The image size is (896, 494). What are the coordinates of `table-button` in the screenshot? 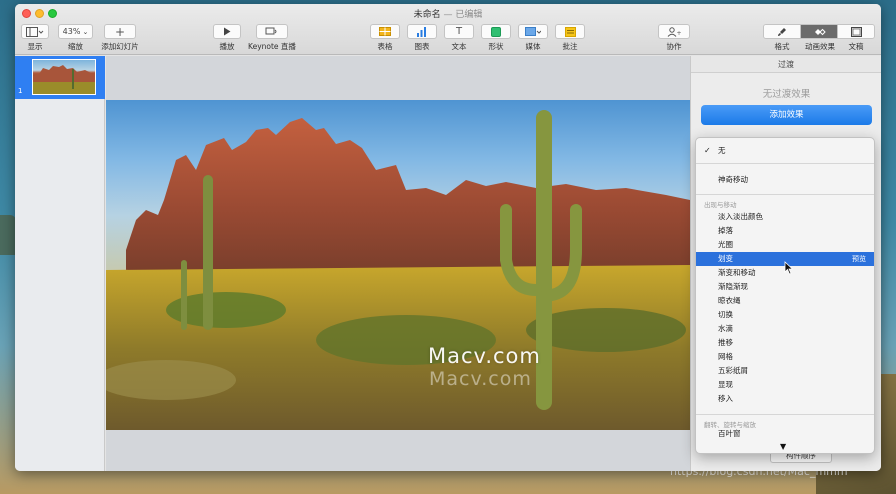 It's located at (385, 31).